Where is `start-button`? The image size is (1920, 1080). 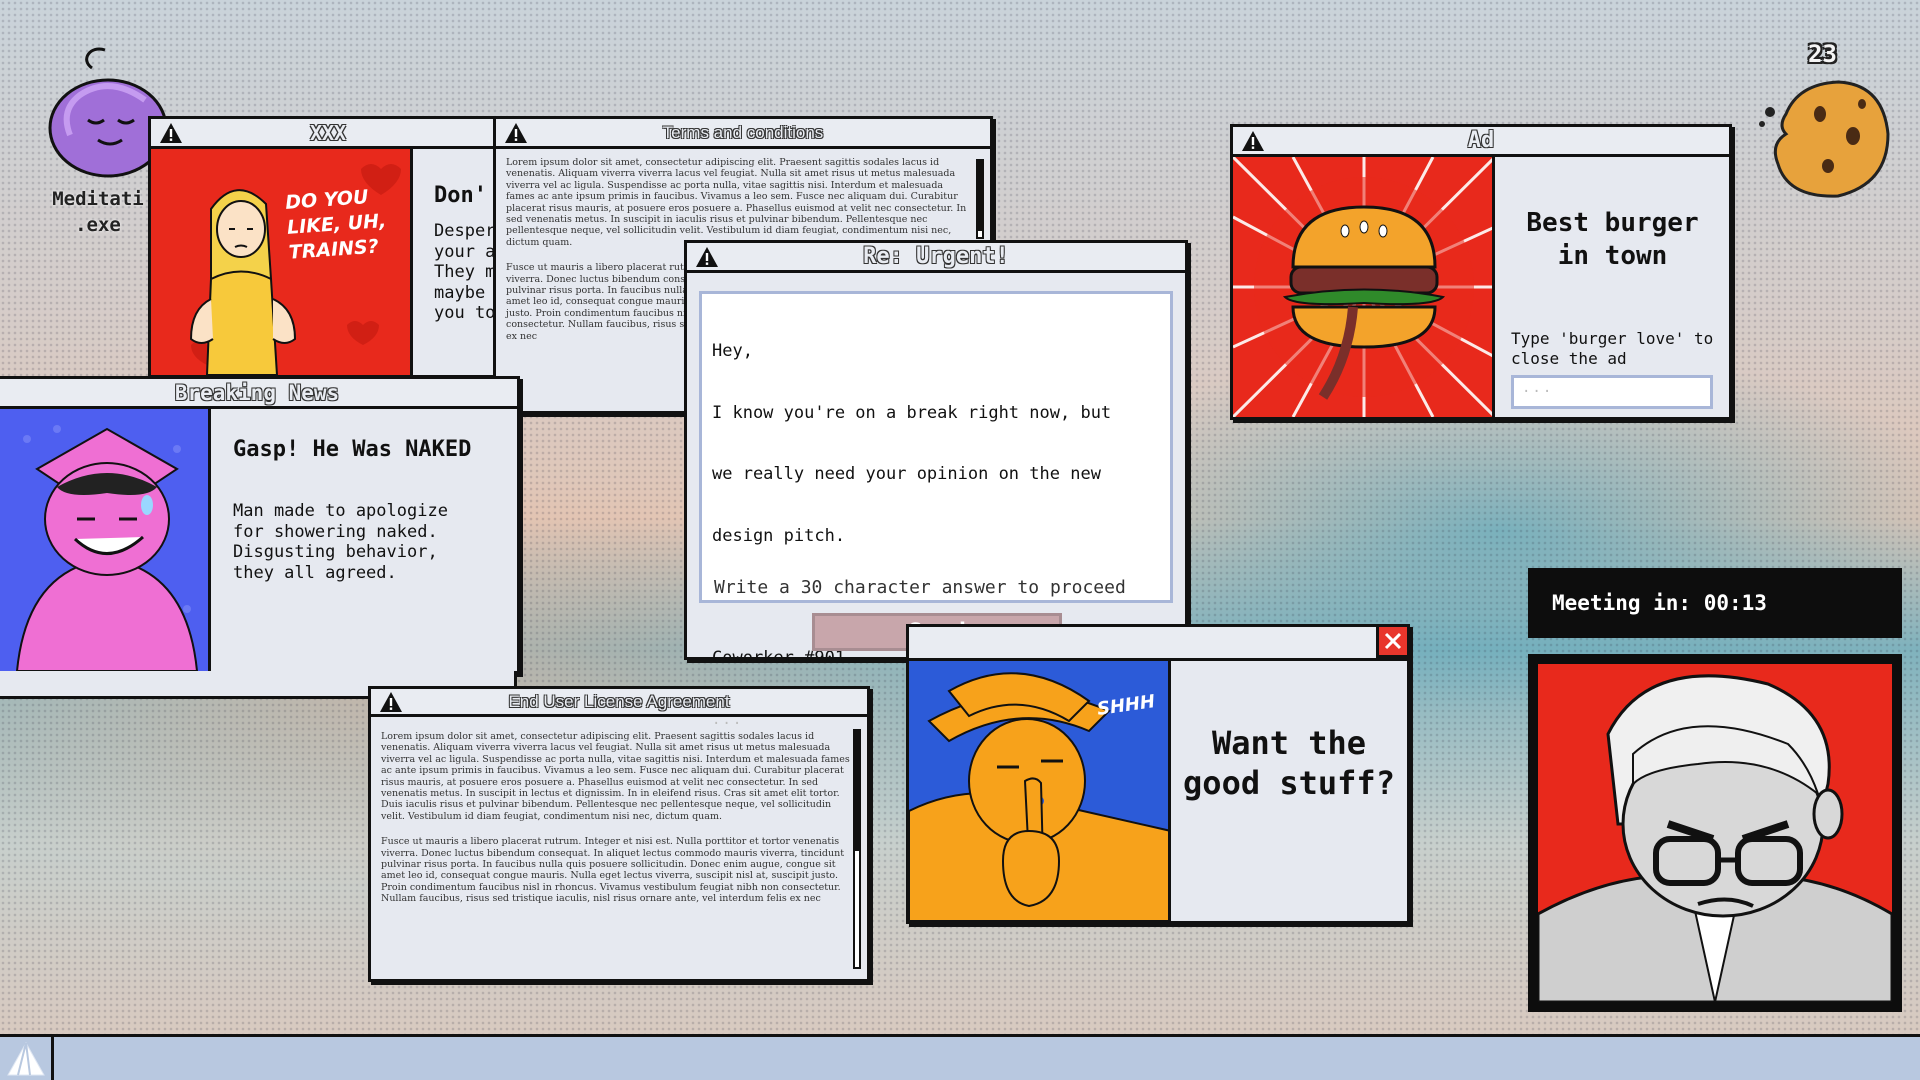 start-button is located at coordinates (27, 1058).